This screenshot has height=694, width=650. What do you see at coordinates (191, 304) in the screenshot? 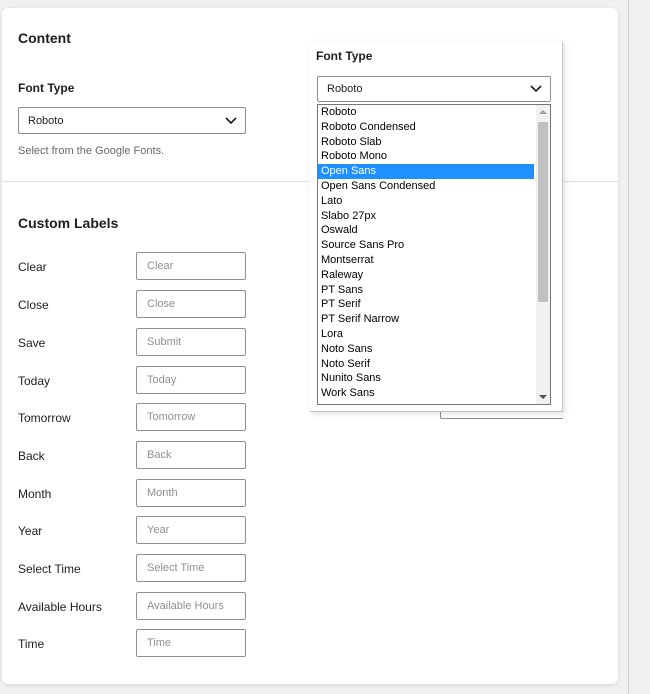
I see `close-input: Close` at bounding box center [191, 304].